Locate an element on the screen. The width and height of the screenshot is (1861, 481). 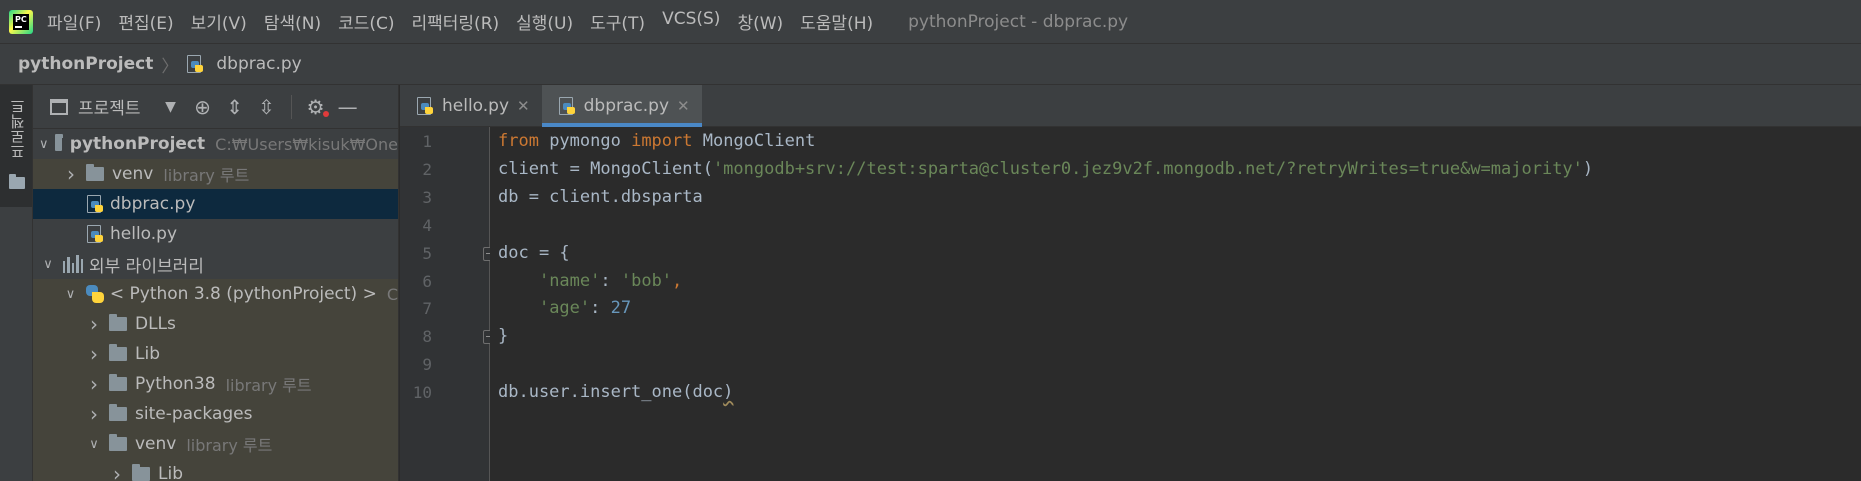
project-tool-window-button: 프로젝트 is located at coordinates (16, 146).